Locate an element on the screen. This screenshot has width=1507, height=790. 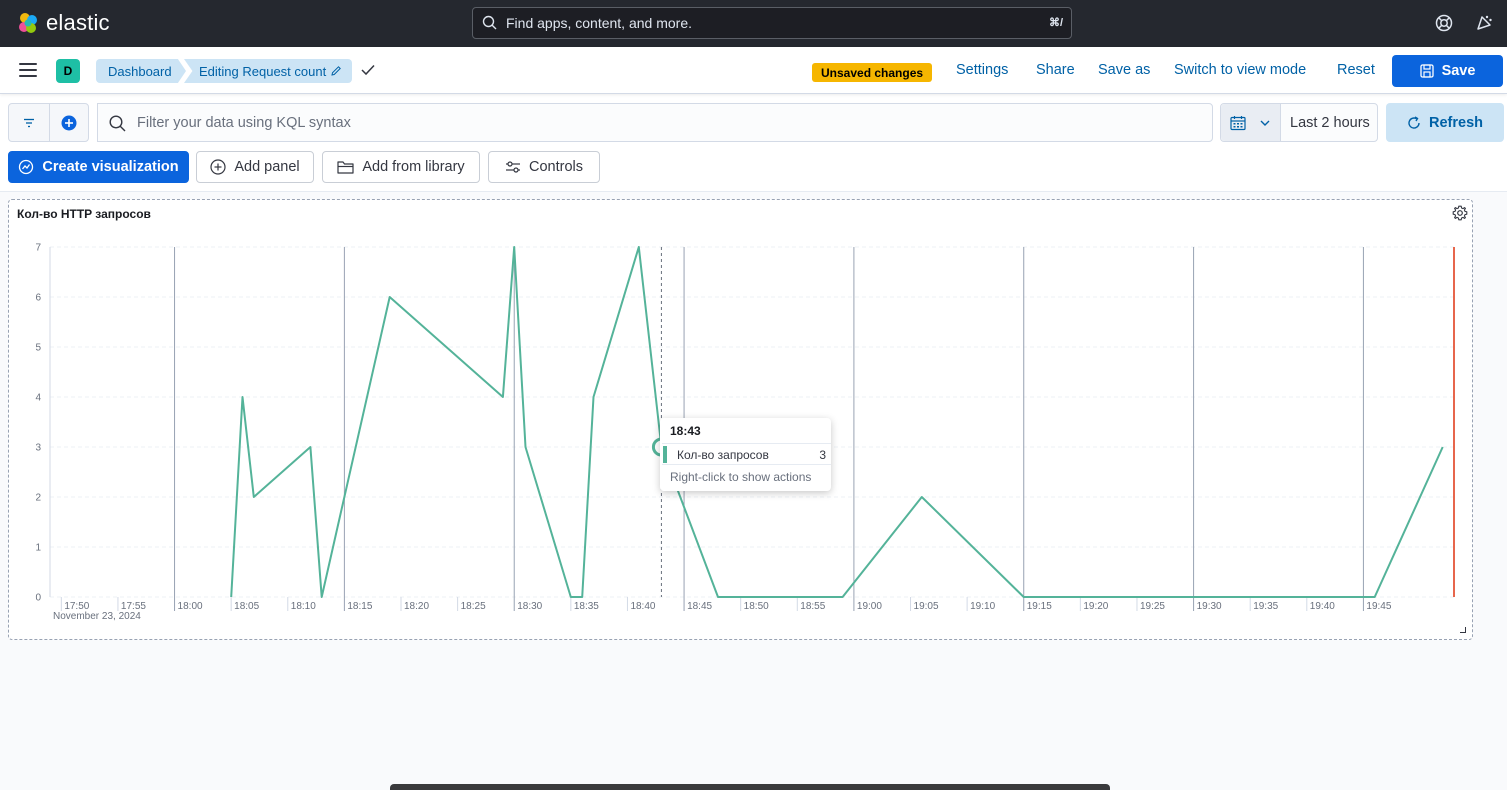
y-tick-label: 3 is located at coordinates (38, 448).